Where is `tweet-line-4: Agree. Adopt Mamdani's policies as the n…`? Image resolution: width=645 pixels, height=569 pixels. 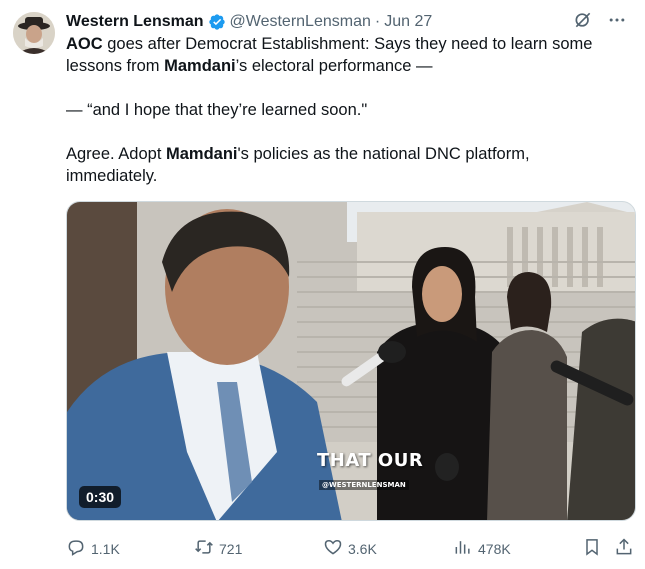 tweet-line-4: Agree. Adopt Mamdani's policies as the n… is located at coordinates (346, 154).